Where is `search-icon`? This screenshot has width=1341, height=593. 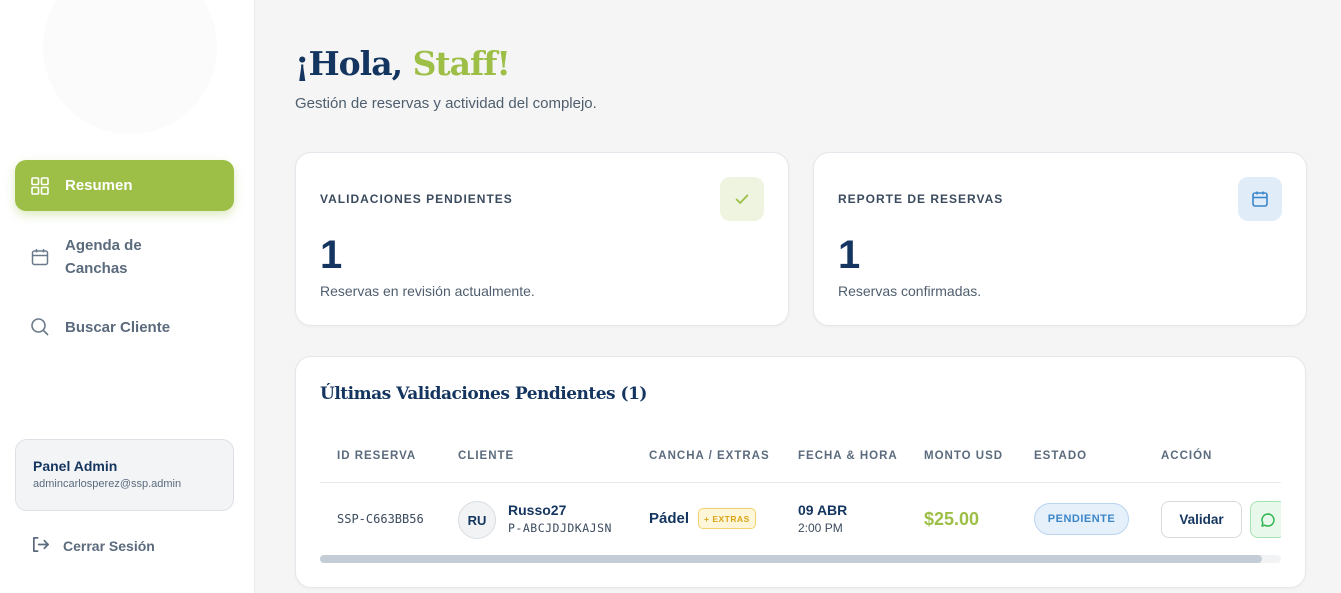
search-icon is located at coordinates (40, 327).